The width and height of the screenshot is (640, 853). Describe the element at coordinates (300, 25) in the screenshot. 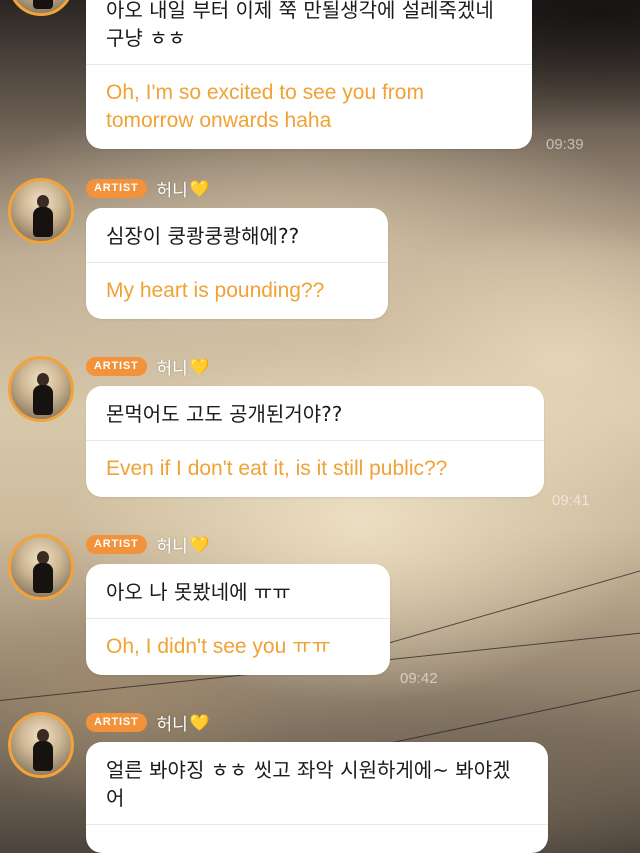

I see `original-text: 아오 내일 부터 이제 쭉 만될생각에 설레죽겠네 구냥 ㅎㅎ` at that location.